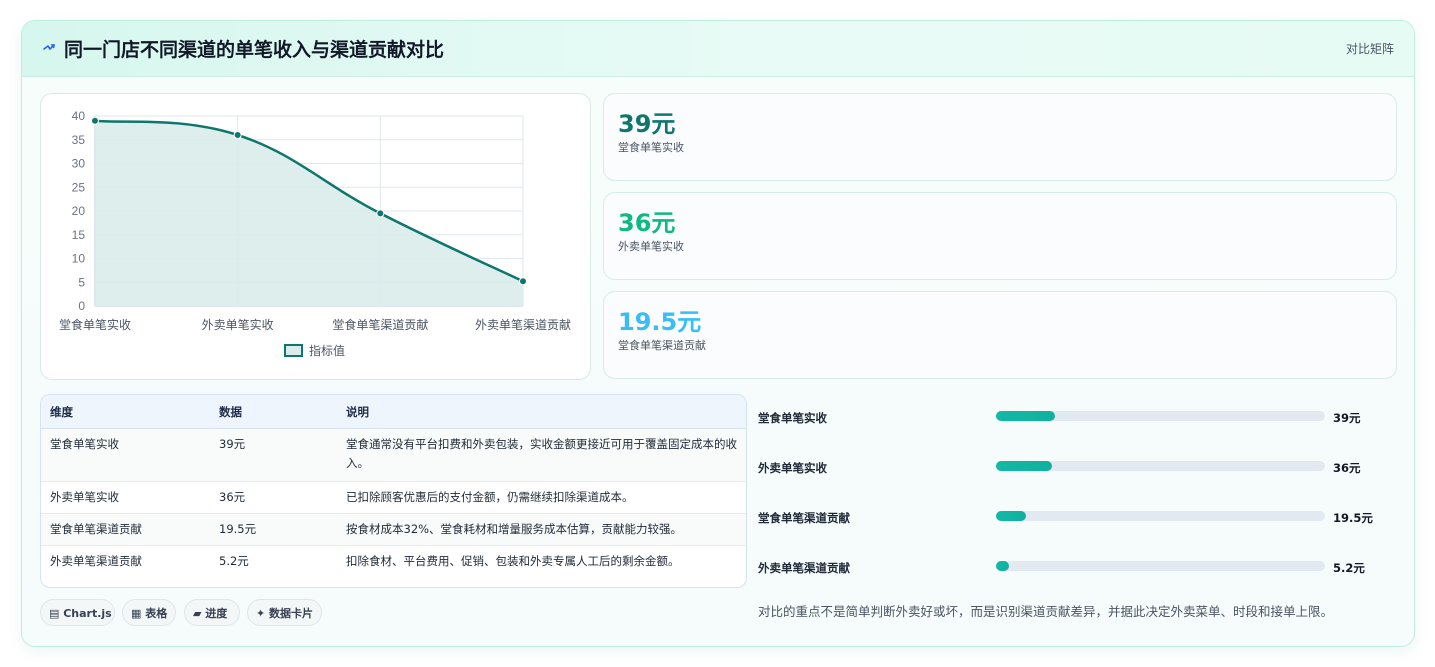  I want to click on y-tick-label: 0, so click(81, 306).